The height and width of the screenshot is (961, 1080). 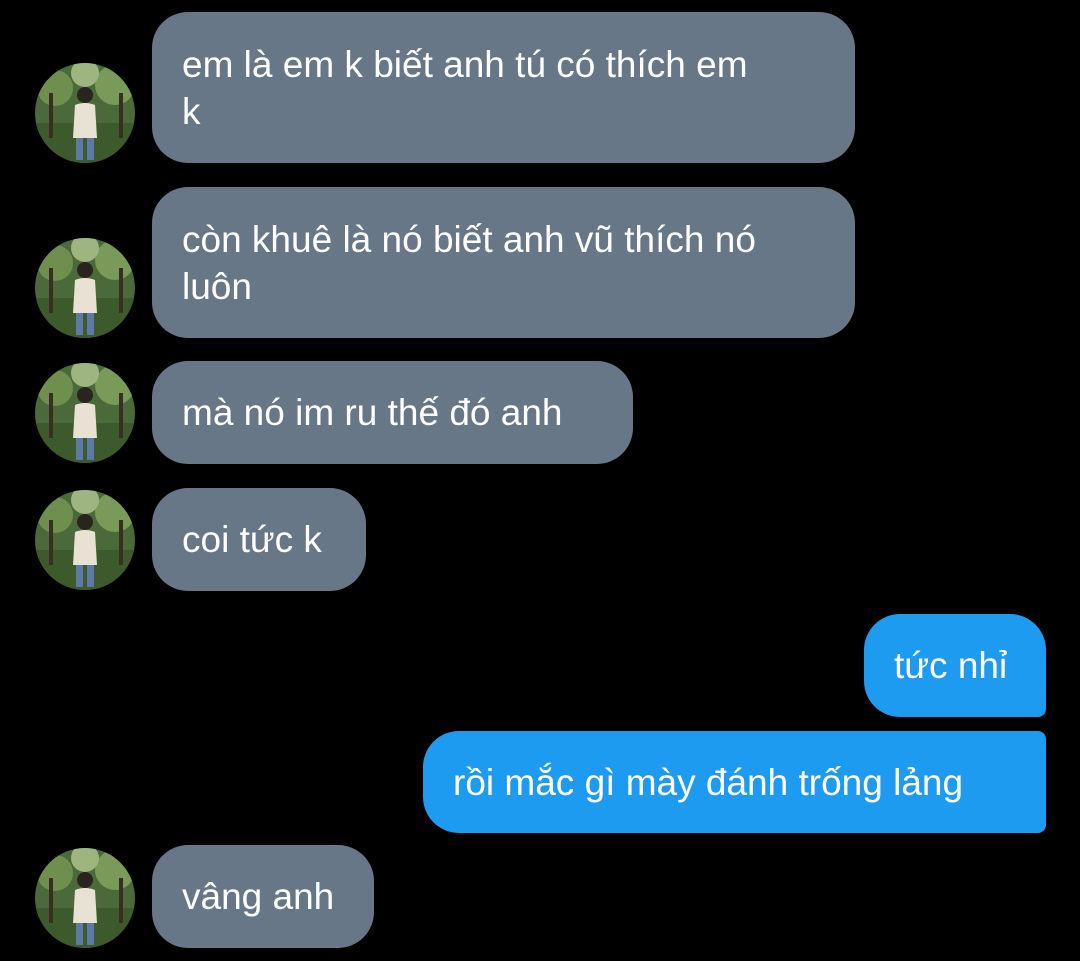 I want to click on message-bubble: còn khuê là nó biết anh vũ thích nó luôn, so click(x=503, y=262).